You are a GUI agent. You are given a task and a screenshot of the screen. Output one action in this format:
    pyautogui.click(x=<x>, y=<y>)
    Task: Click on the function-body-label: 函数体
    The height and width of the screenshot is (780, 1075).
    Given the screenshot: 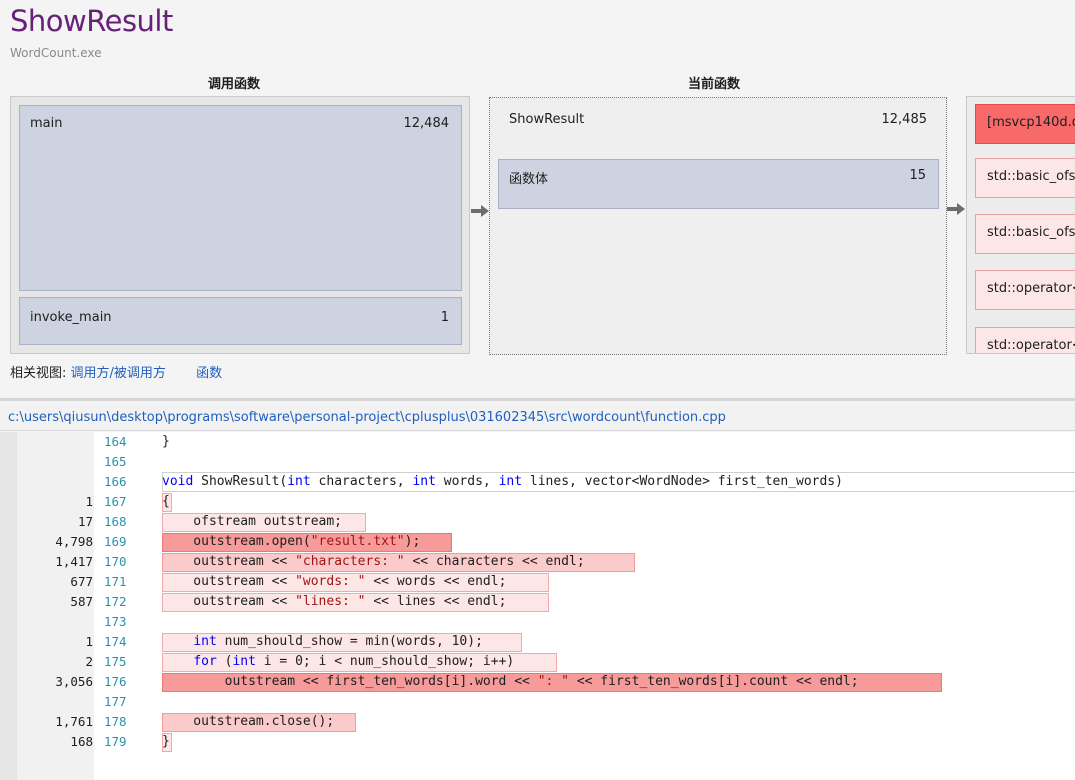 What is the action you would take?
    pyautogui.click(x=529, y=179)
    